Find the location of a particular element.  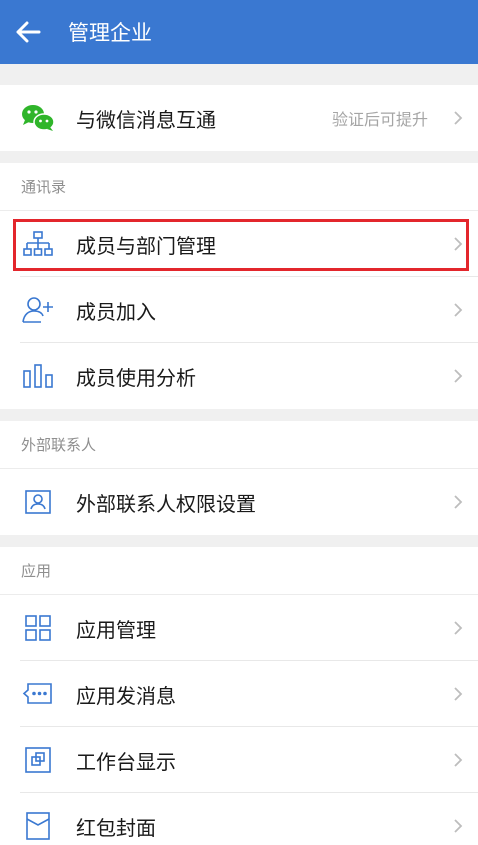

app-message-label: 应用发消息 is located at coordinates (126, 695).